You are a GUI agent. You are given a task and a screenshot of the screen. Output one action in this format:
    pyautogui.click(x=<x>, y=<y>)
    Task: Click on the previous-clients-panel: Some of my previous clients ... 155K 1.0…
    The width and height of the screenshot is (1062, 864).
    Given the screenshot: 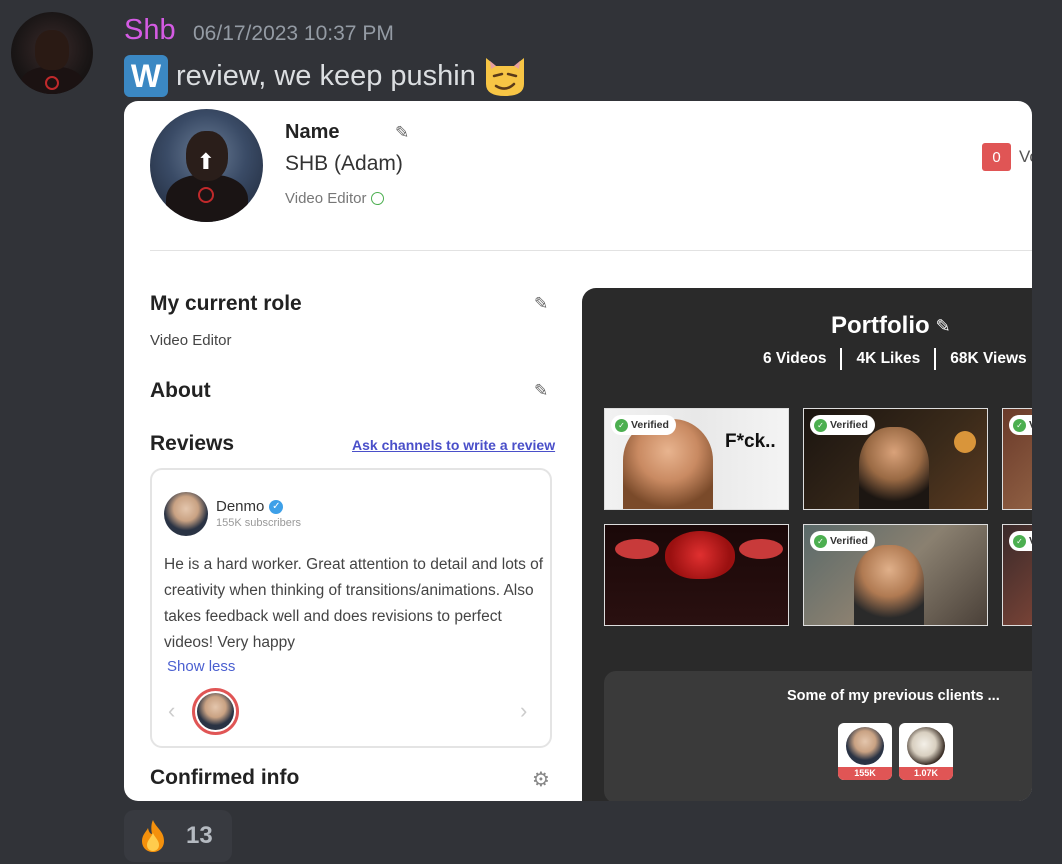 What is the action you would take?
    pyautogui.click(x=818, y=736)
    